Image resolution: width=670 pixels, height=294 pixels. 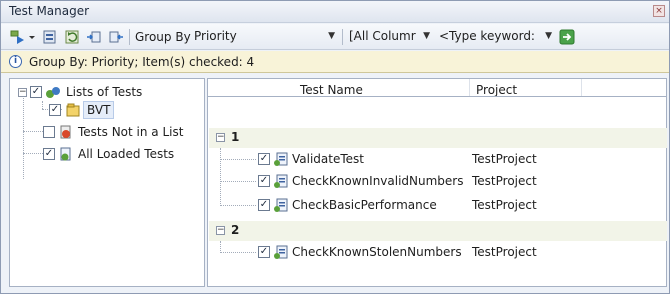 I want to click on tree-item-label: All Loaded Tests, so click(x=126, y=154).